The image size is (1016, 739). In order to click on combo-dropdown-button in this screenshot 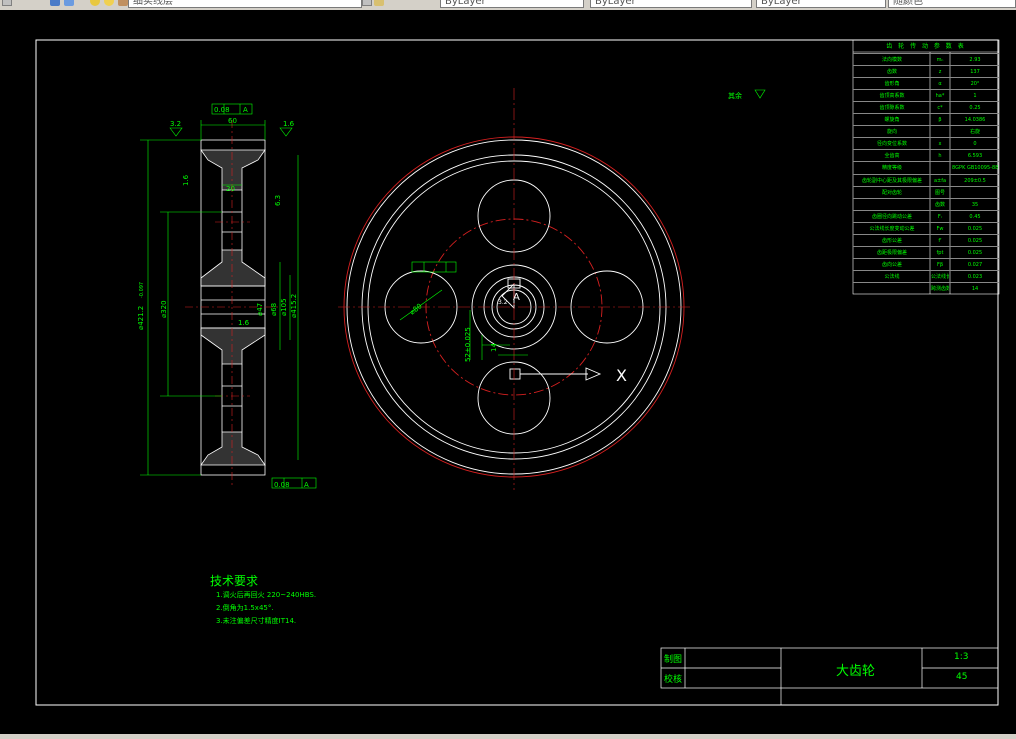, I will do `click(367, 3)`.